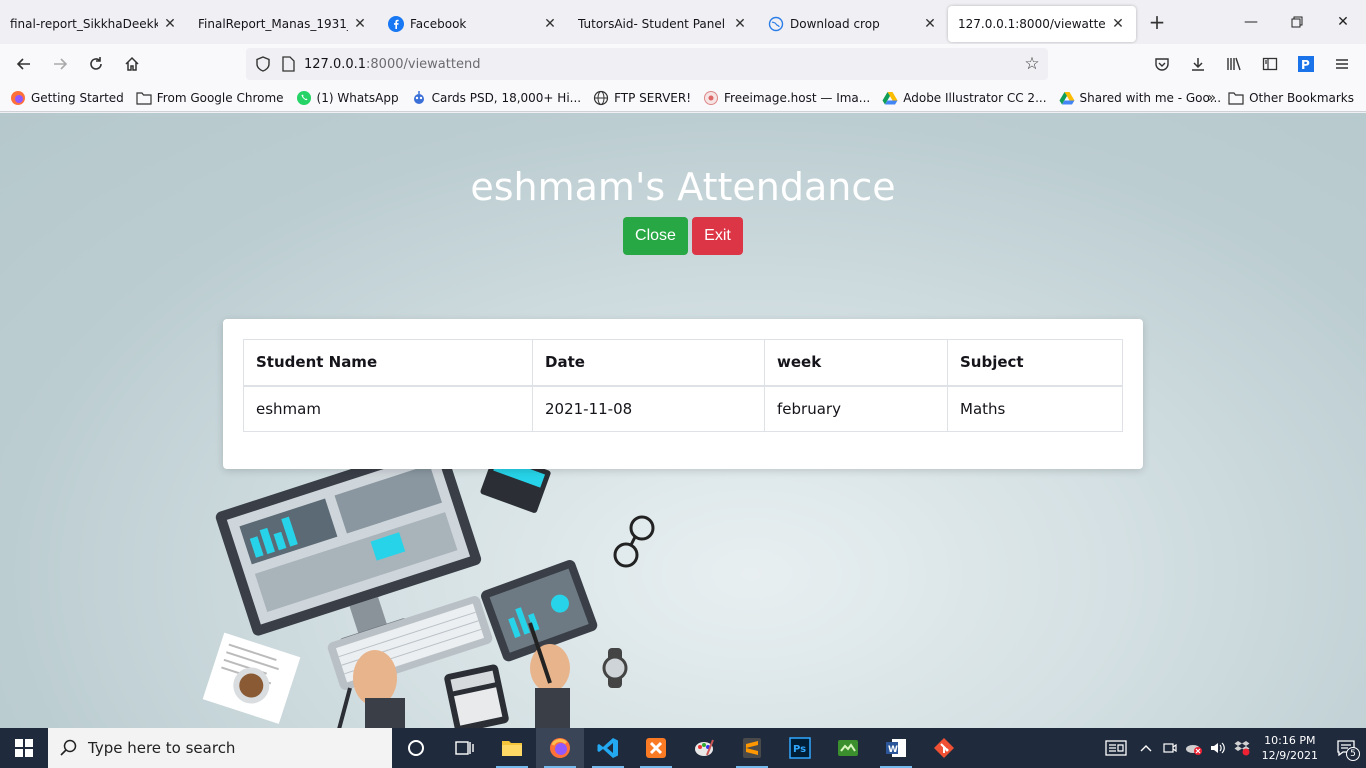  What do you see at coordinates (288, 64) in the screenshot?
I see `page-icon` at bounding box center [288, 64].